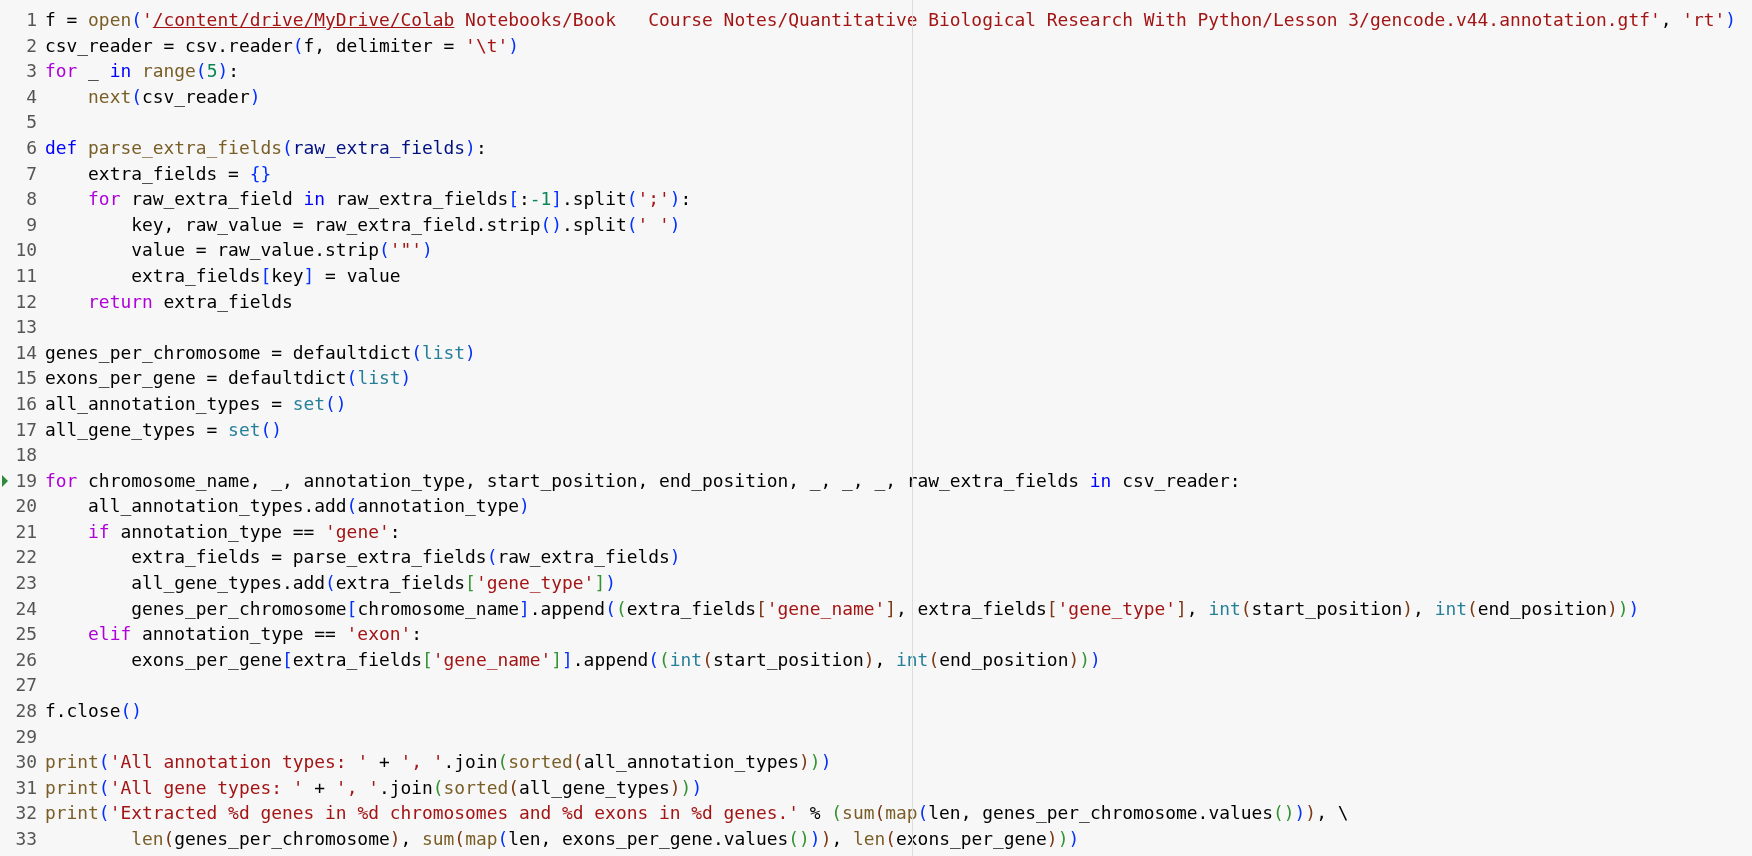  Describe the element at coordinates (31, 147) in the screenshot. I see `line-number: 6` at that location.